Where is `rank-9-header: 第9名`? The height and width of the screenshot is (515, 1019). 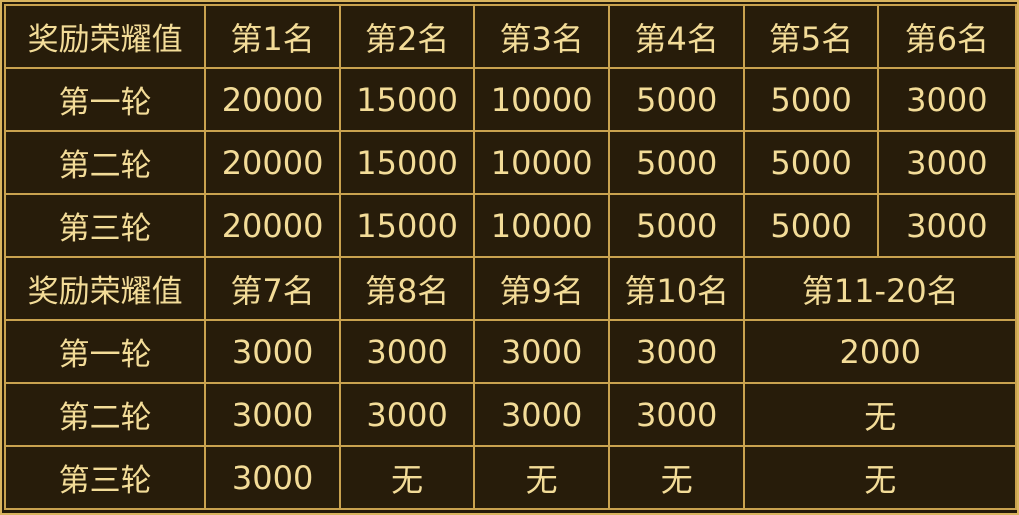 rank-9-header: 第9名 is located at coordinates (541, 288).